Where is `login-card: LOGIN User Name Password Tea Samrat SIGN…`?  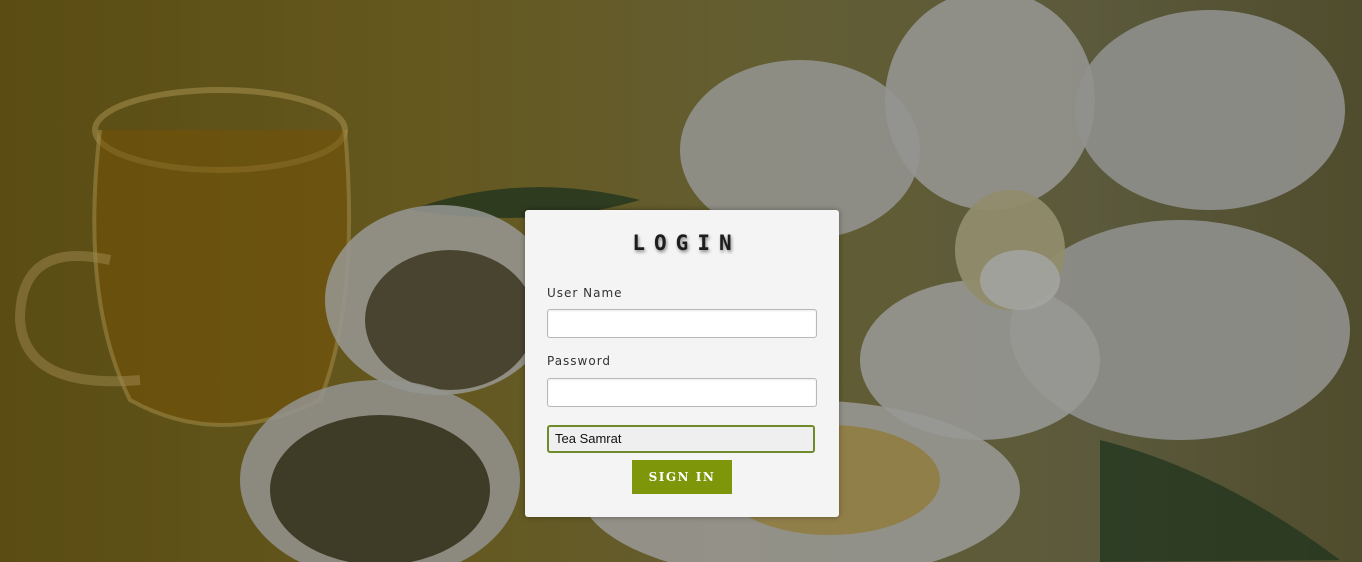 login-card: LOGIN User Name Password Tea Samrat SIGN… is located at coordinates (682, 363).